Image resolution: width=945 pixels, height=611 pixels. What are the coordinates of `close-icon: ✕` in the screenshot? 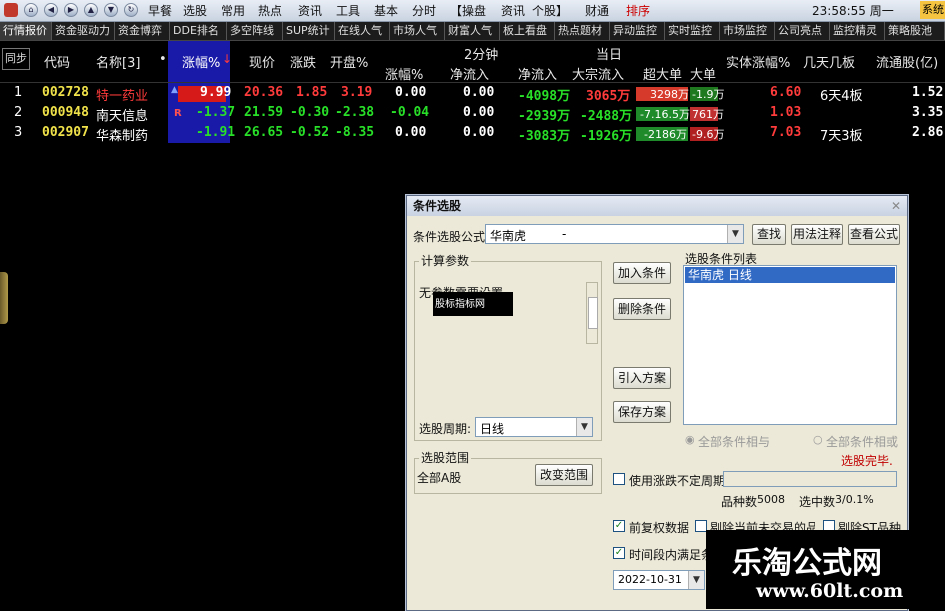 It's located at (896, 206).